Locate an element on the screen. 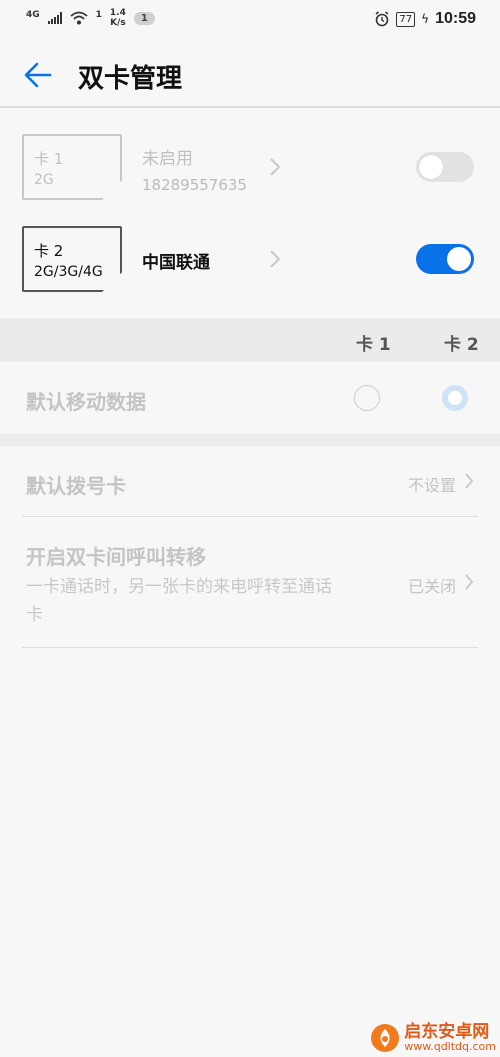 The height and width of the screenshot is (1057, 500). page-title: 双卡管理 is located at coordinates (130, 79).